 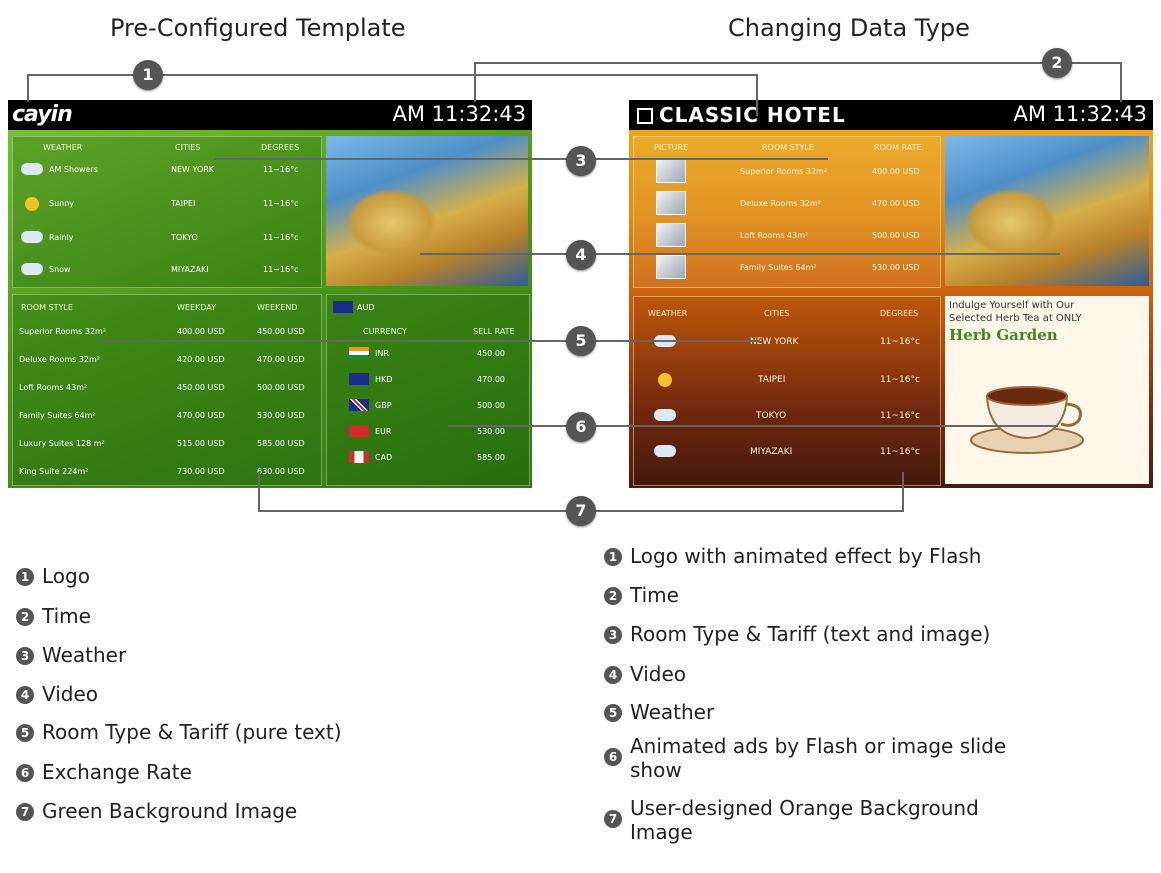 I want to click on callout-6-line, so click(x=753, y=426).